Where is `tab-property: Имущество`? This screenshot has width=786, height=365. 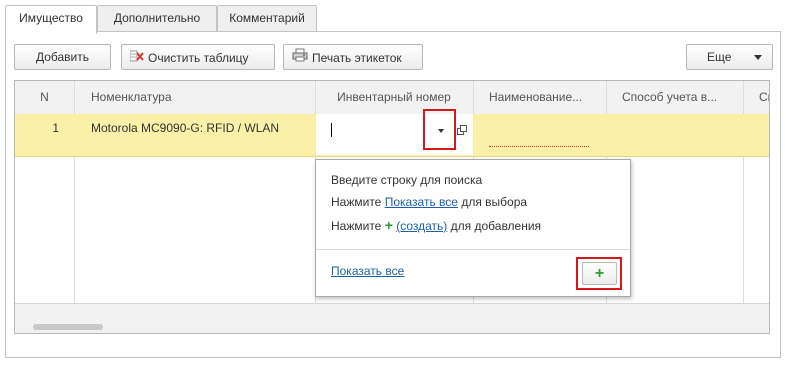
tab-property: Имущество is located at coordinates (51, 19).